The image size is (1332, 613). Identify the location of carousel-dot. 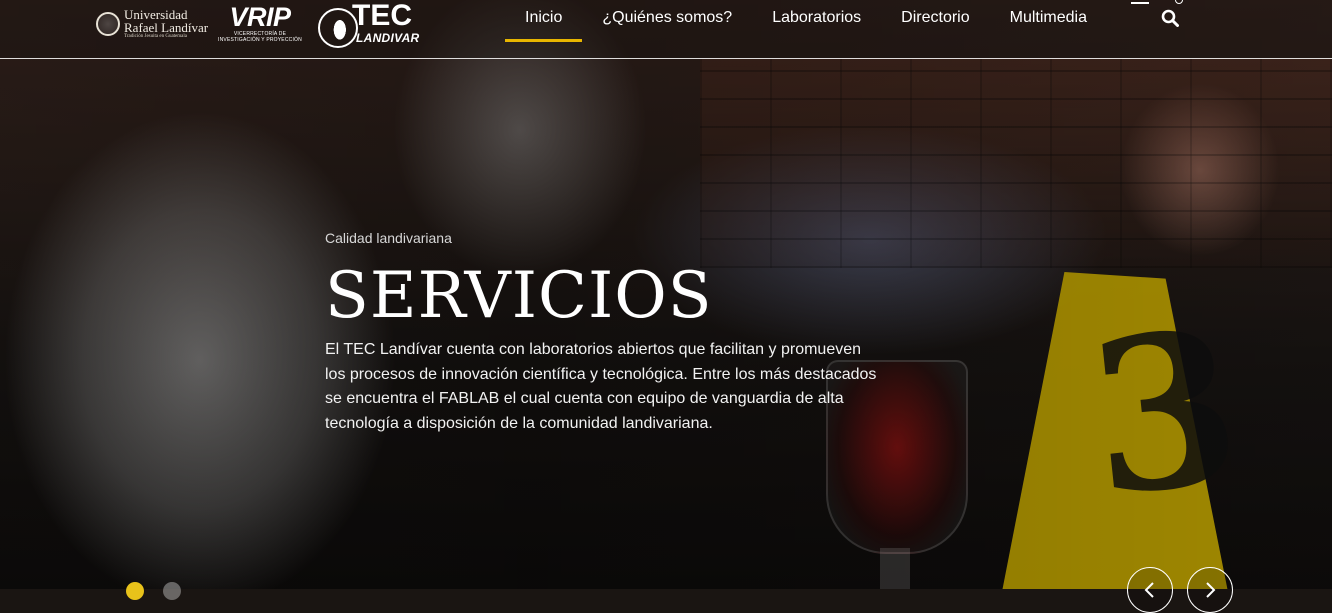
(172, 591).